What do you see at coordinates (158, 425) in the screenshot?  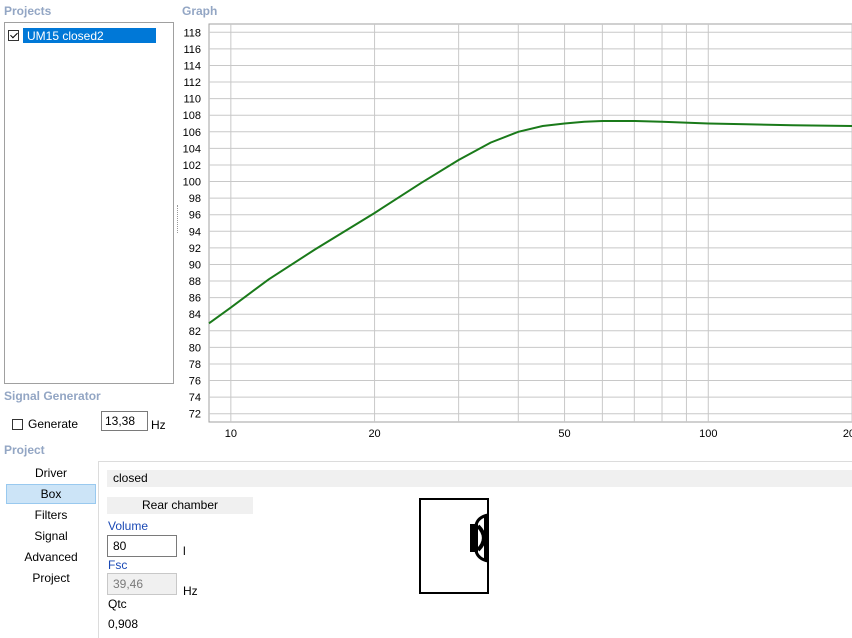 I see `frequency-unit: Hz` at bounding box center [158, 425].